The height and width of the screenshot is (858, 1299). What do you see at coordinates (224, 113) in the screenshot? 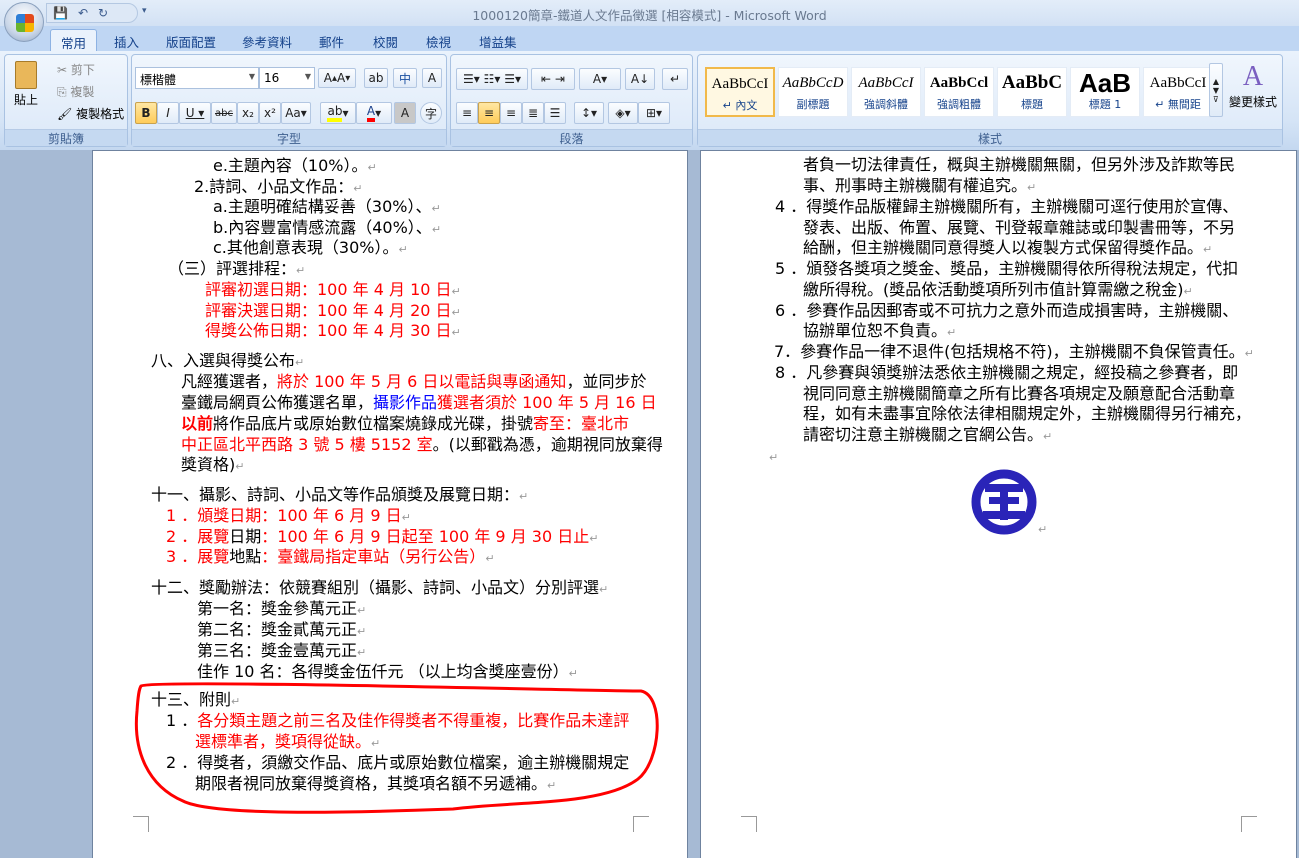
I see `strikethrough-button: abc` at bounding box center [224, 113].